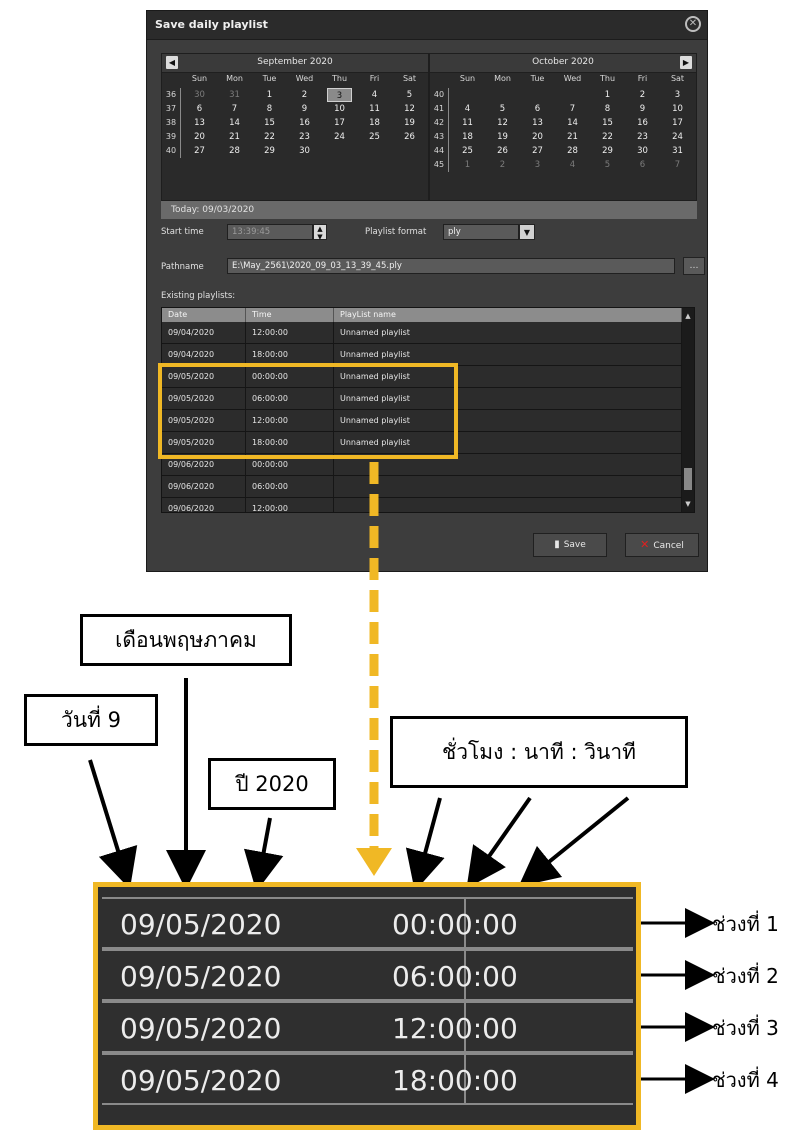  Describe the element at coordinates (270, 232) in the screenshot. I see `start-time-input: 13:39:45` at that location.